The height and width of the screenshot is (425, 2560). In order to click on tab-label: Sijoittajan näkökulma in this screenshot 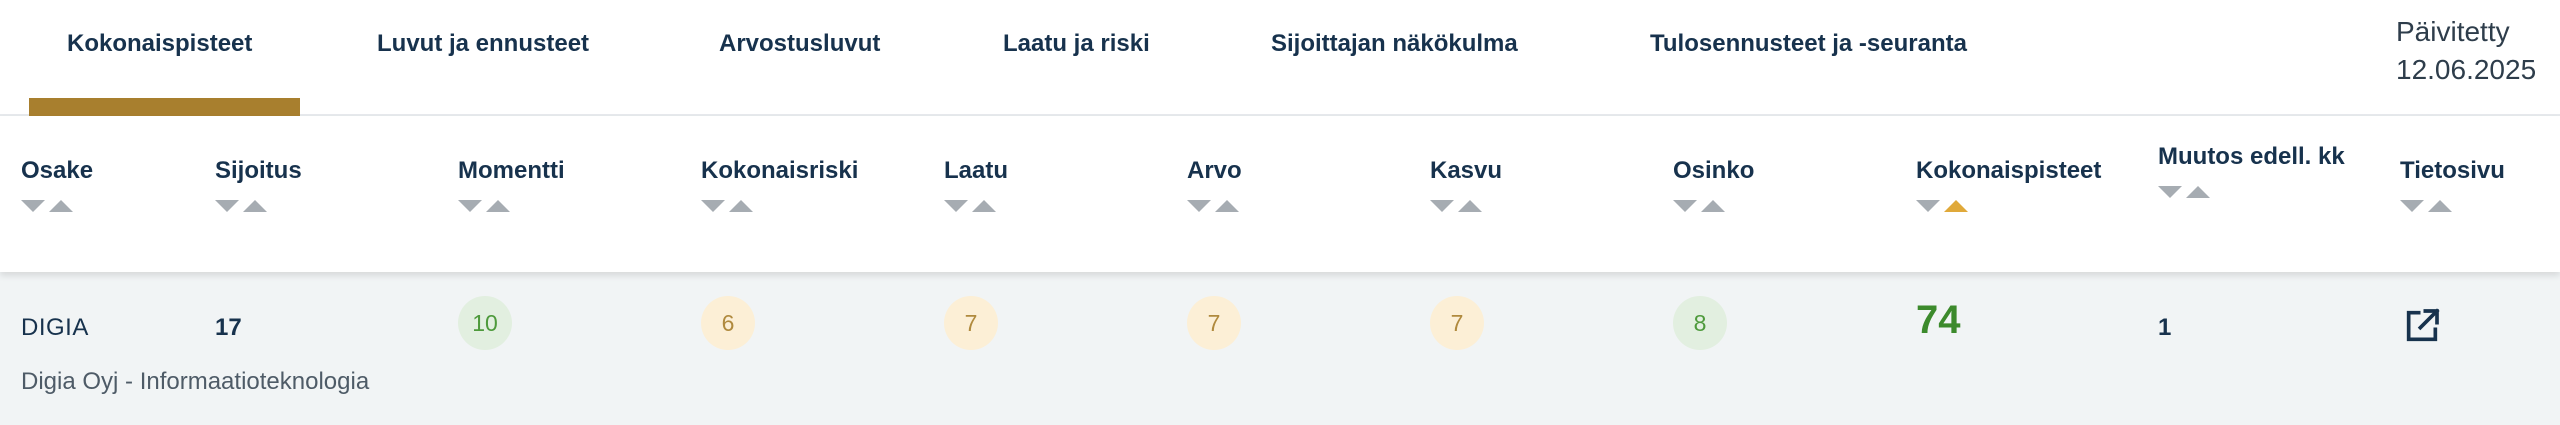, I will do `click(1394, 43)`.